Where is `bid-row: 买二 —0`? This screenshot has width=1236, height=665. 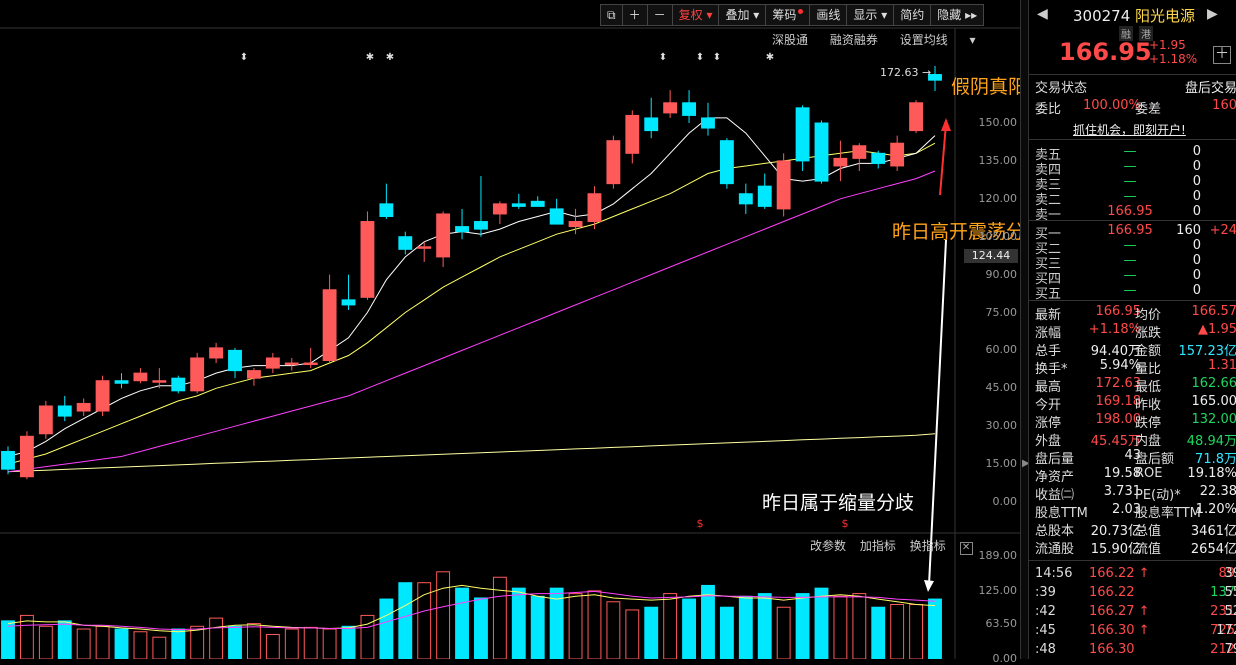
bid-row: 买二 —0 is located at coordinates (1135, 247).